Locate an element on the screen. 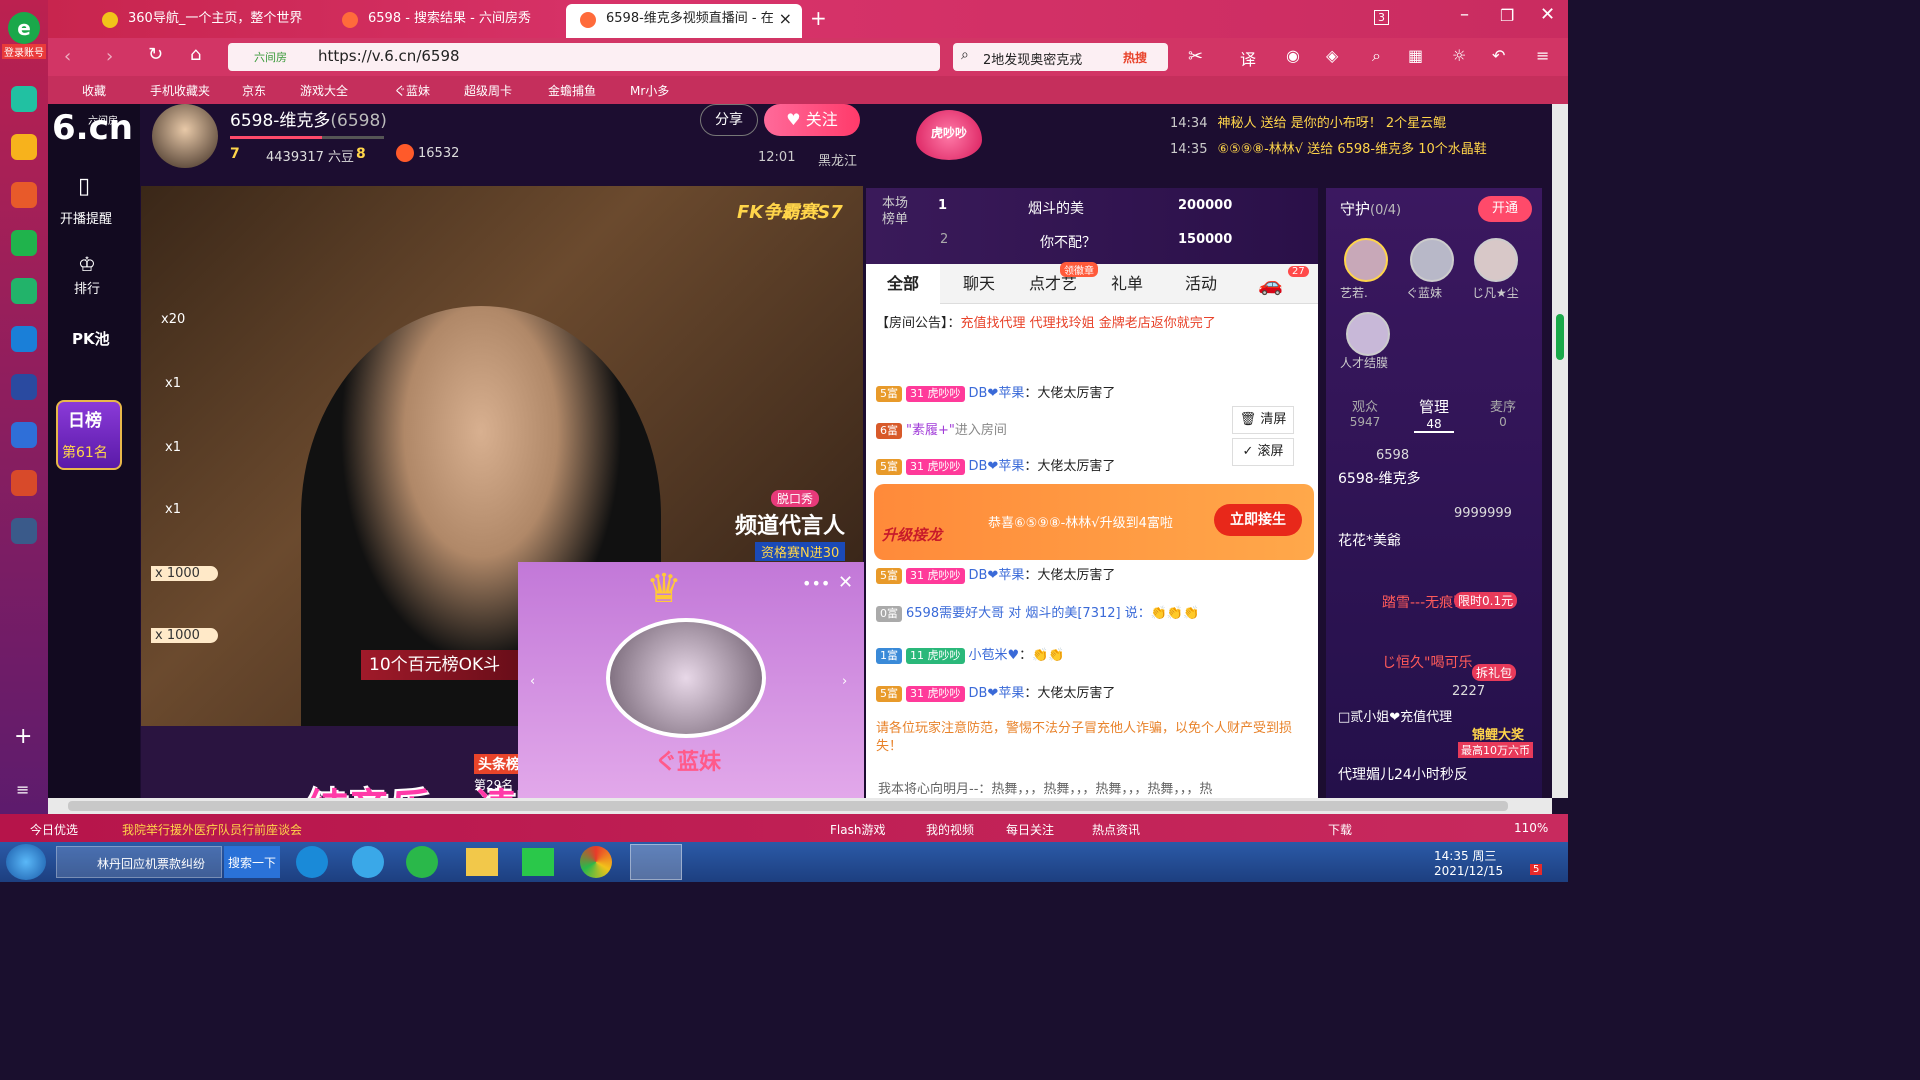 This screenshot has width=1920, height=1080. vertical-scrollbar is located at coordinates (1560, 451).